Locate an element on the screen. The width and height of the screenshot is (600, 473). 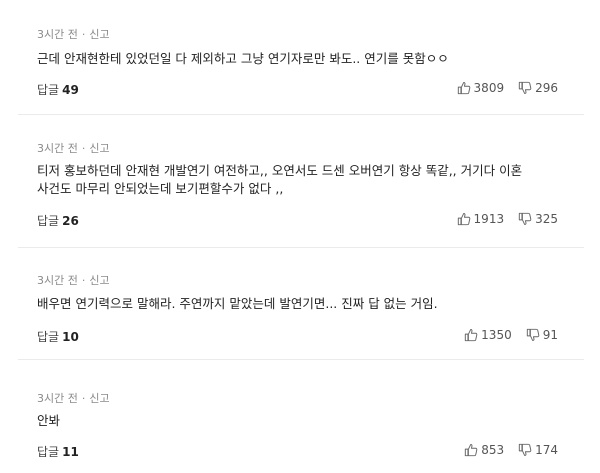
like-button: 1913 is located at coordinates (481, 219).